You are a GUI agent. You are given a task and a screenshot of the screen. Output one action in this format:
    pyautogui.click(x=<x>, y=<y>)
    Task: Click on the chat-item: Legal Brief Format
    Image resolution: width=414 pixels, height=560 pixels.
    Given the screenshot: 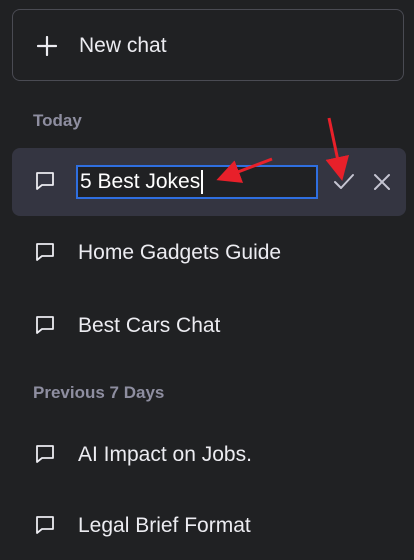 What is the action you would take?
    pyautogui.click(x=209, y=526)
    